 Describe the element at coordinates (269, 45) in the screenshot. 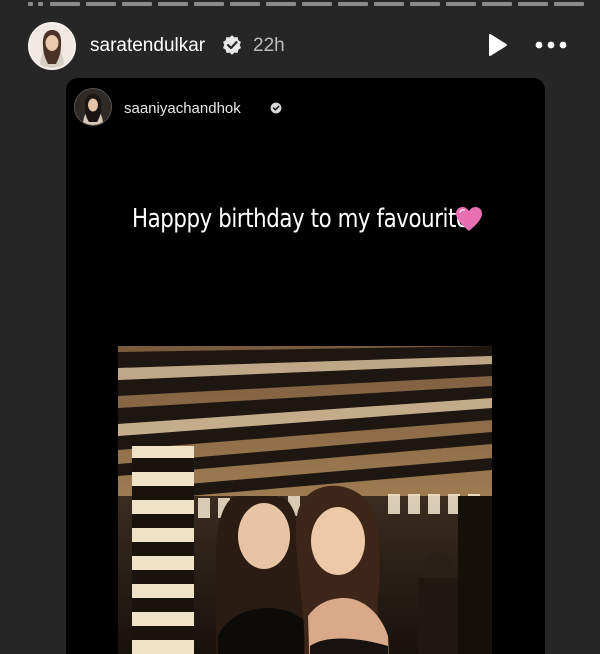

I see `story-timestamp: 22h` at that location.